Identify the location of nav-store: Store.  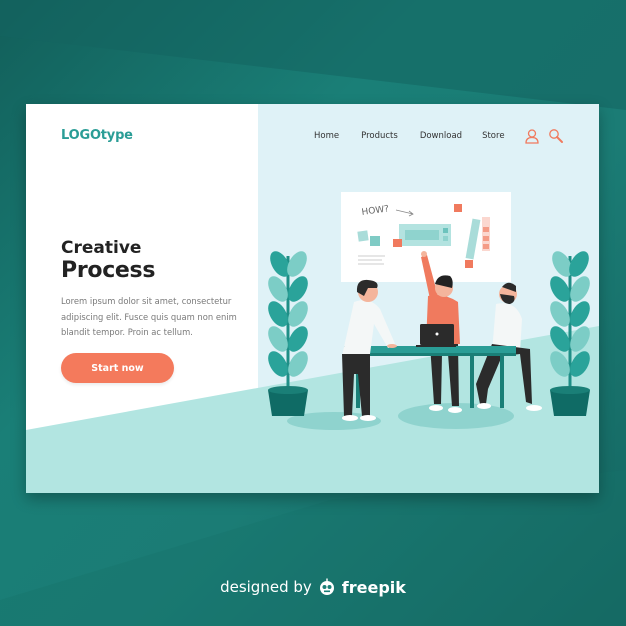
(493, 136).